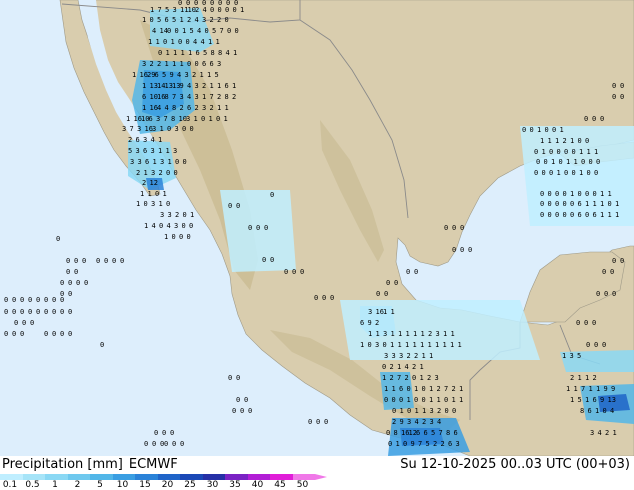 This screenshot has width=634, height=490. I want to click on variable-label: Precipitation [mm], so click(62, 464).